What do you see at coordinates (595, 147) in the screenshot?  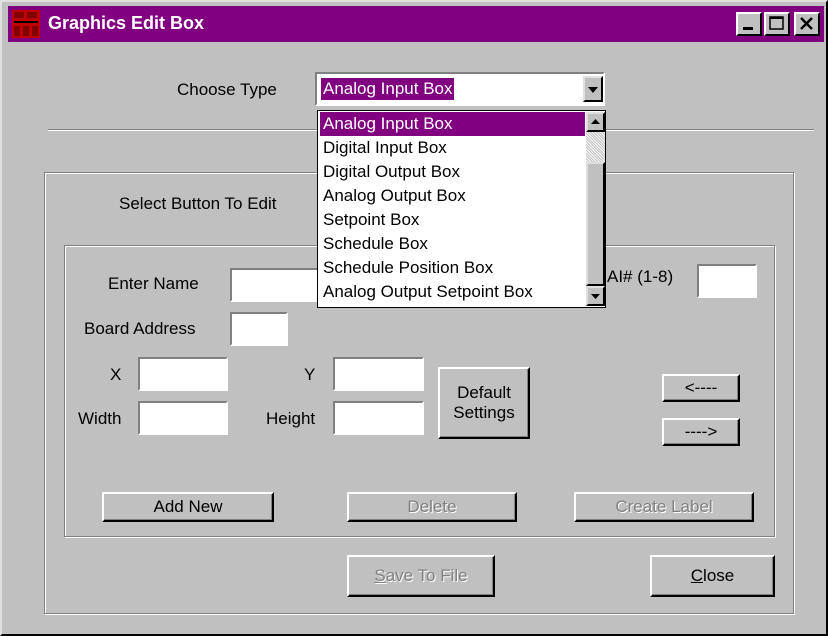 I see `scroll-track` at bounding box center [595, 147].